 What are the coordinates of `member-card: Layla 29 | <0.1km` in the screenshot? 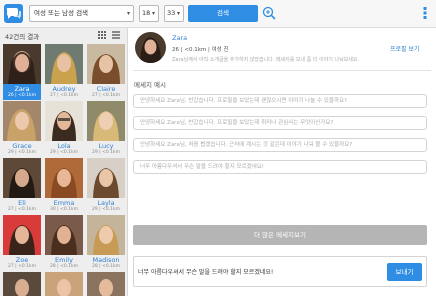 It's located at (106, 186).